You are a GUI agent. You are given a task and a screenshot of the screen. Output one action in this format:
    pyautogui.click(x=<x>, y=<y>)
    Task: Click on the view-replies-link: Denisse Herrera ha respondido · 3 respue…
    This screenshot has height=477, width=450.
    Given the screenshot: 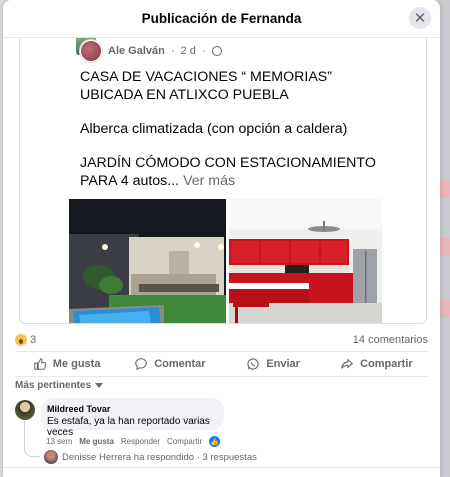 What is the action you would take?
    pyautogui.click(x=150, y=457)
    